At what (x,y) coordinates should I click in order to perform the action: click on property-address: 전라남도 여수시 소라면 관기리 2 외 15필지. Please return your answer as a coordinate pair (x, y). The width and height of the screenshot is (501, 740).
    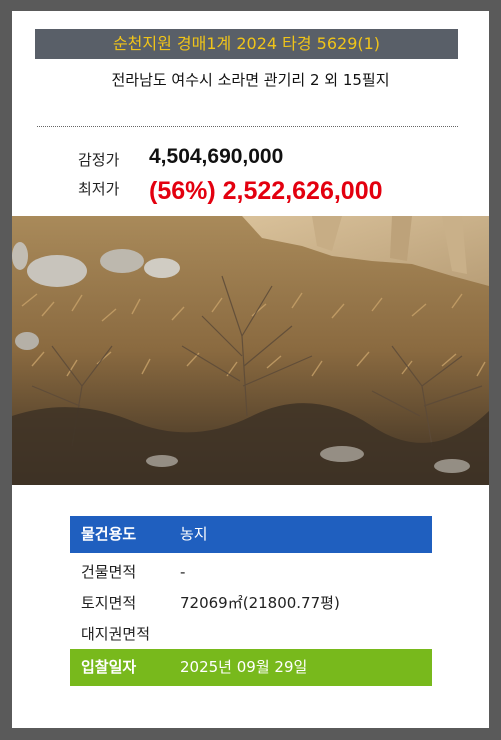
    Looking at the image, I should click on (250, 80).